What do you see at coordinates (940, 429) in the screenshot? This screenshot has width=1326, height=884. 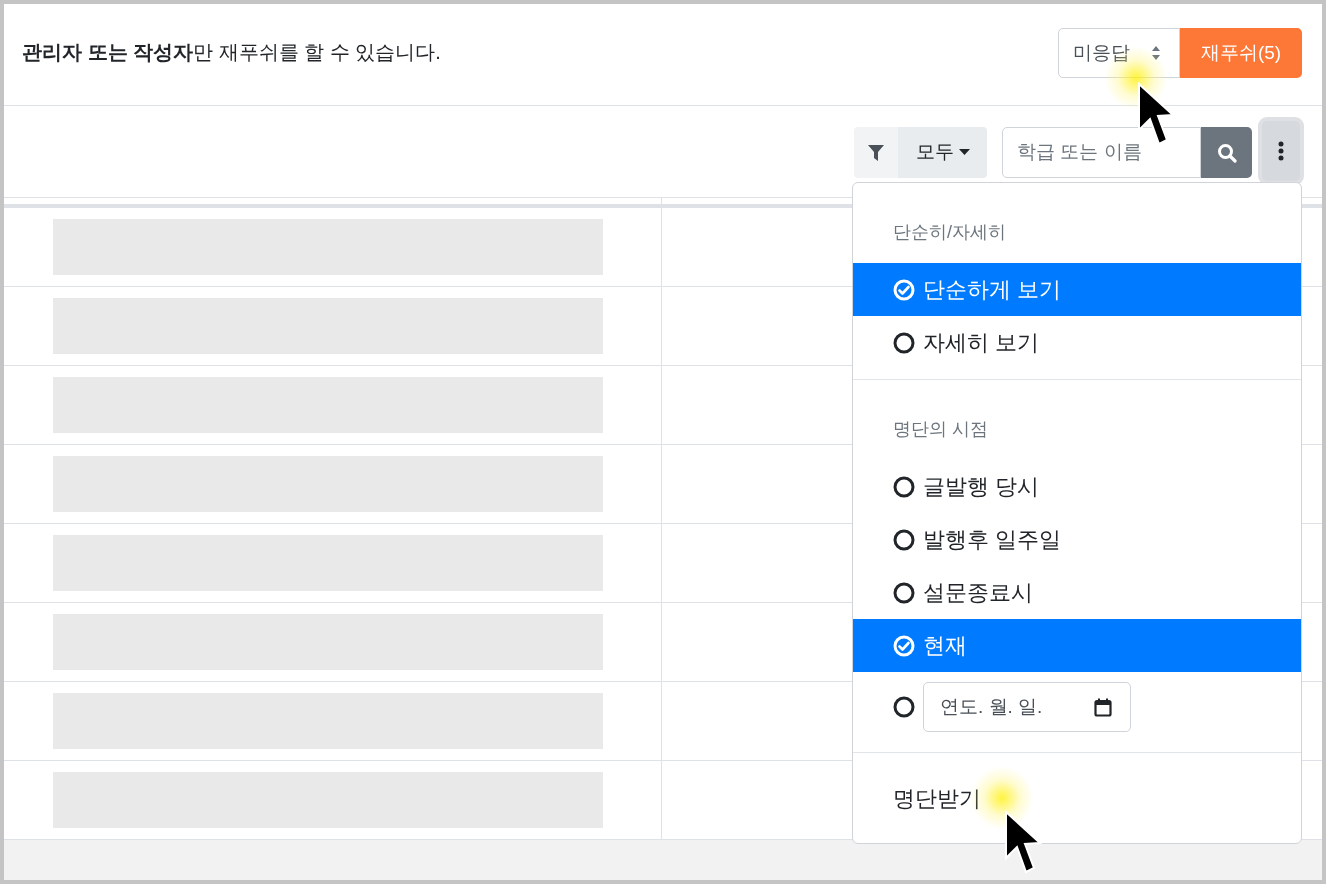 I see `menu-section-header: 명단의 시점` at bounding box center [940, 429].